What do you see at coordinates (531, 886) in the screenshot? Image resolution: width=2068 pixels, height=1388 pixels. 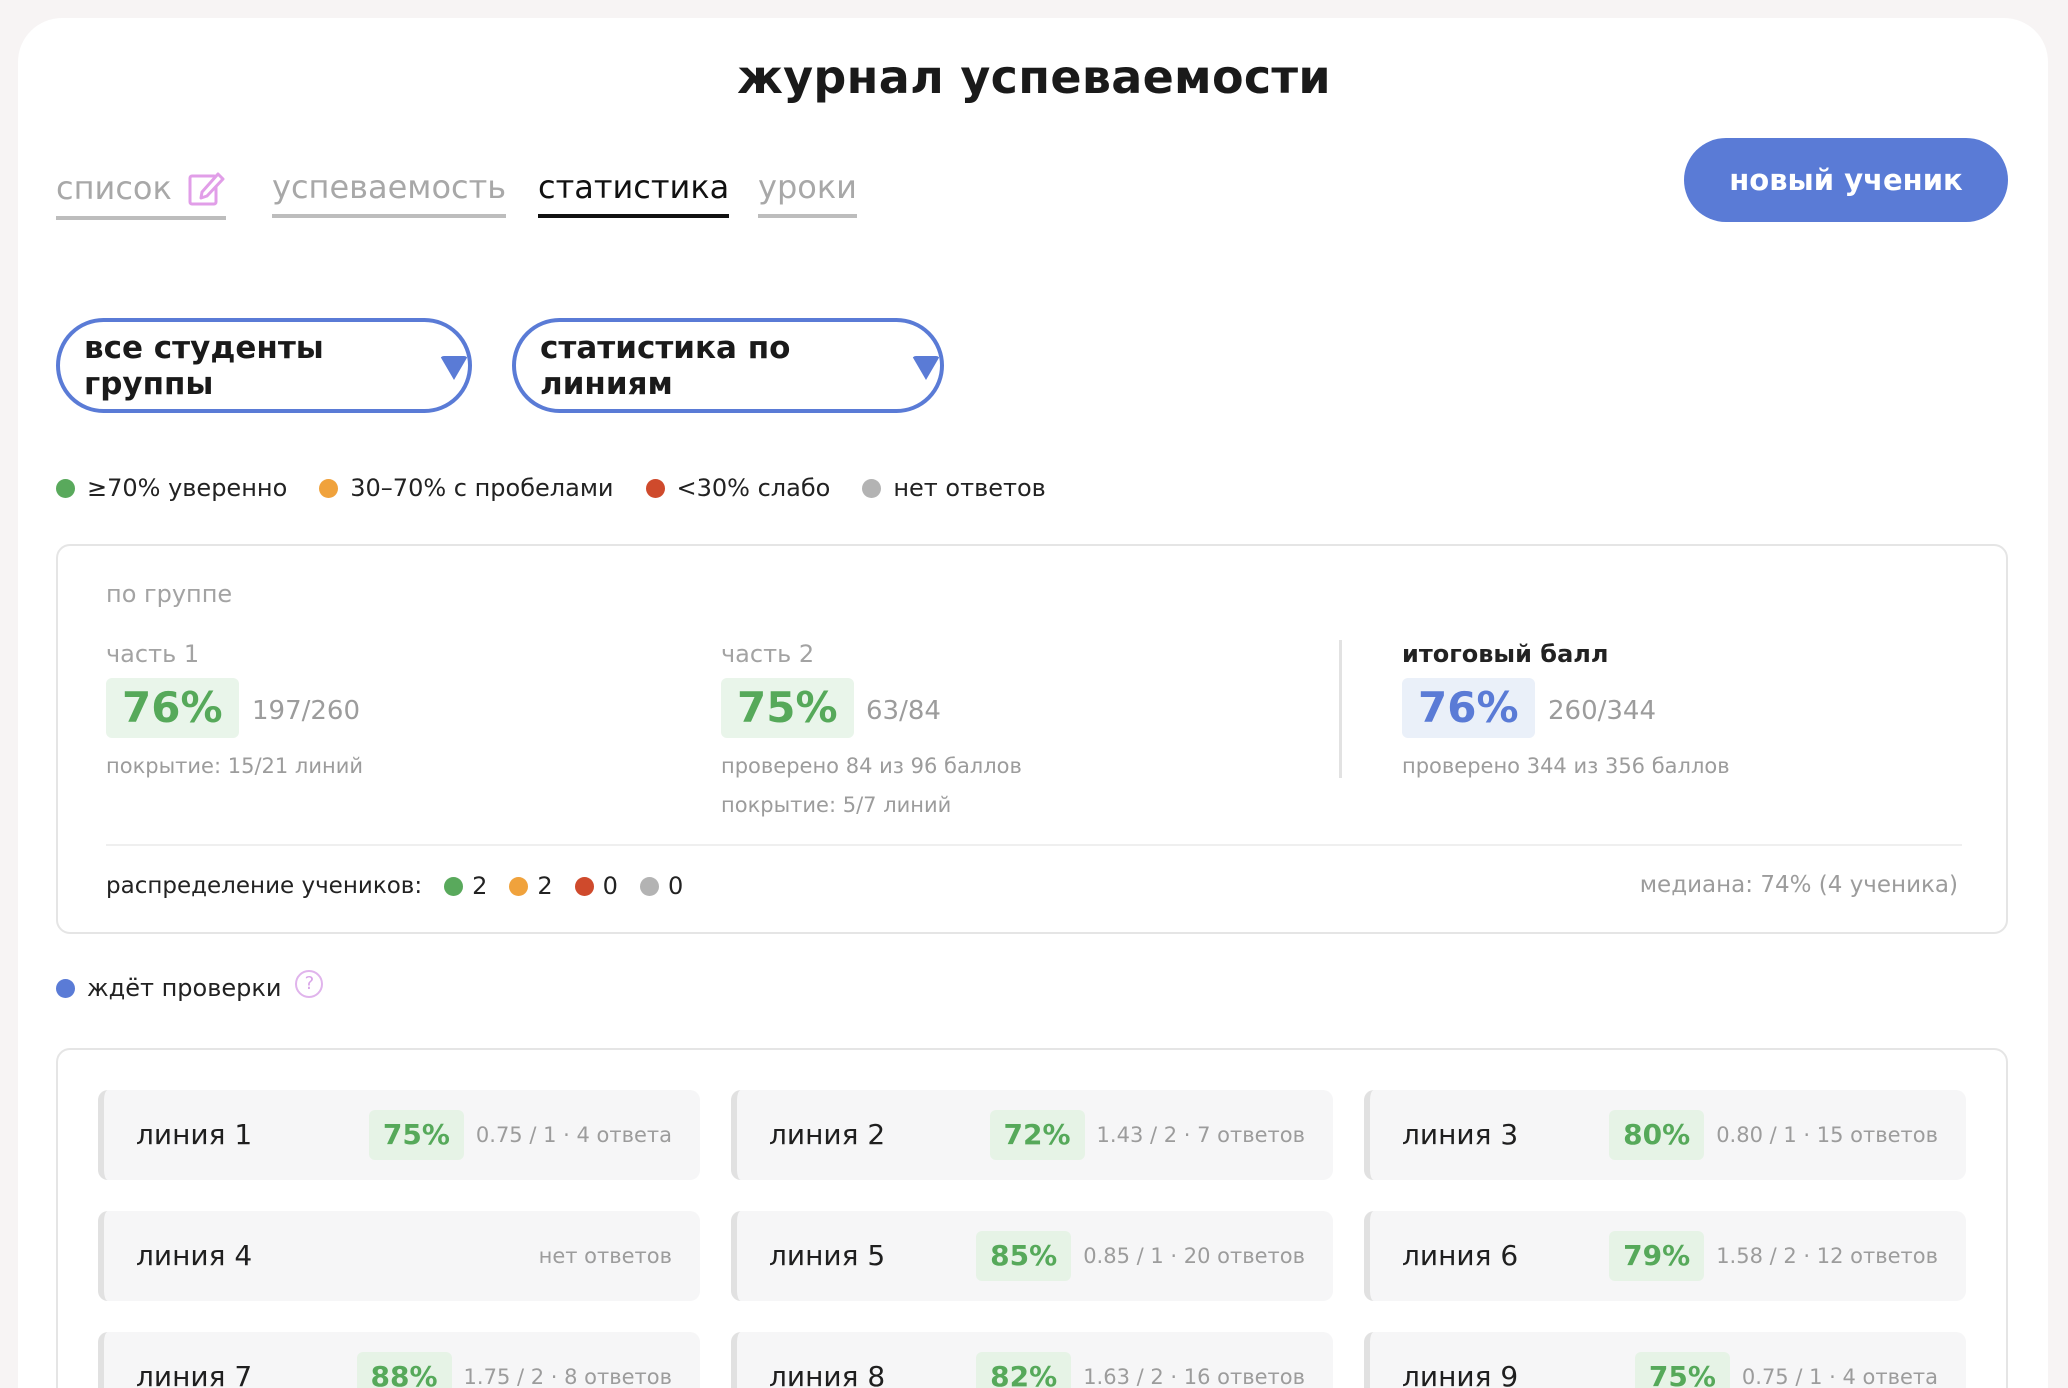 I see `distribution-orange: 2` at bounding box center [531, 886].